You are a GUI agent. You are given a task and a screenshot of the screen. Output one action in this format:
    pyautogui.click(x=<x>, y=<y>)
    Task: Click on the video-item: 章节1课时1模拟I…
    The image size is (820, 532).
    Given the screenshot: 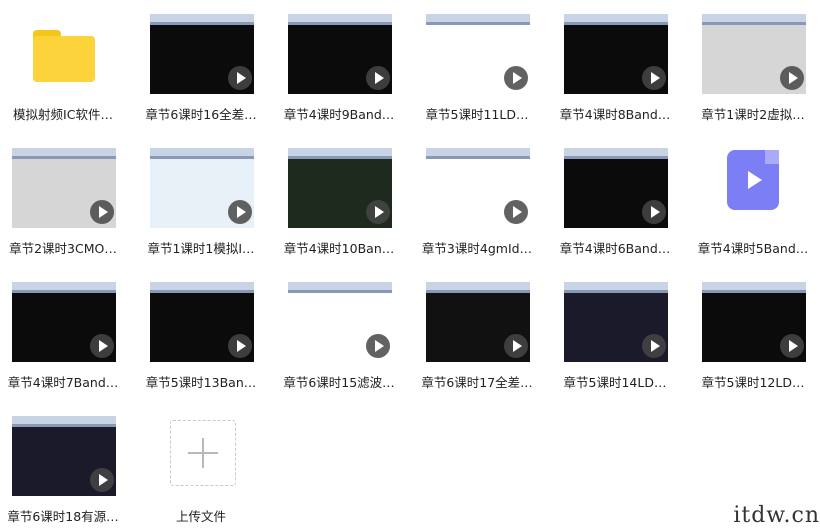 What is the action you would take?
    pyautogui.click(x=201, y=199)
    